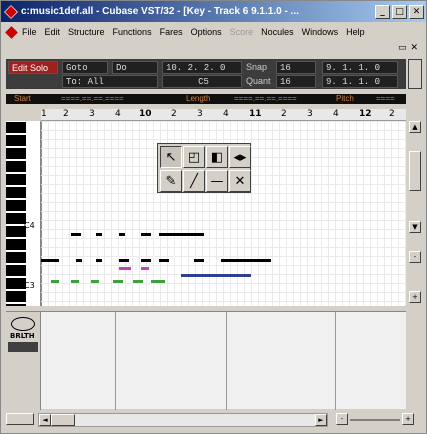  I want to click on length-value: ====.==.==.====, so click(265, 99).